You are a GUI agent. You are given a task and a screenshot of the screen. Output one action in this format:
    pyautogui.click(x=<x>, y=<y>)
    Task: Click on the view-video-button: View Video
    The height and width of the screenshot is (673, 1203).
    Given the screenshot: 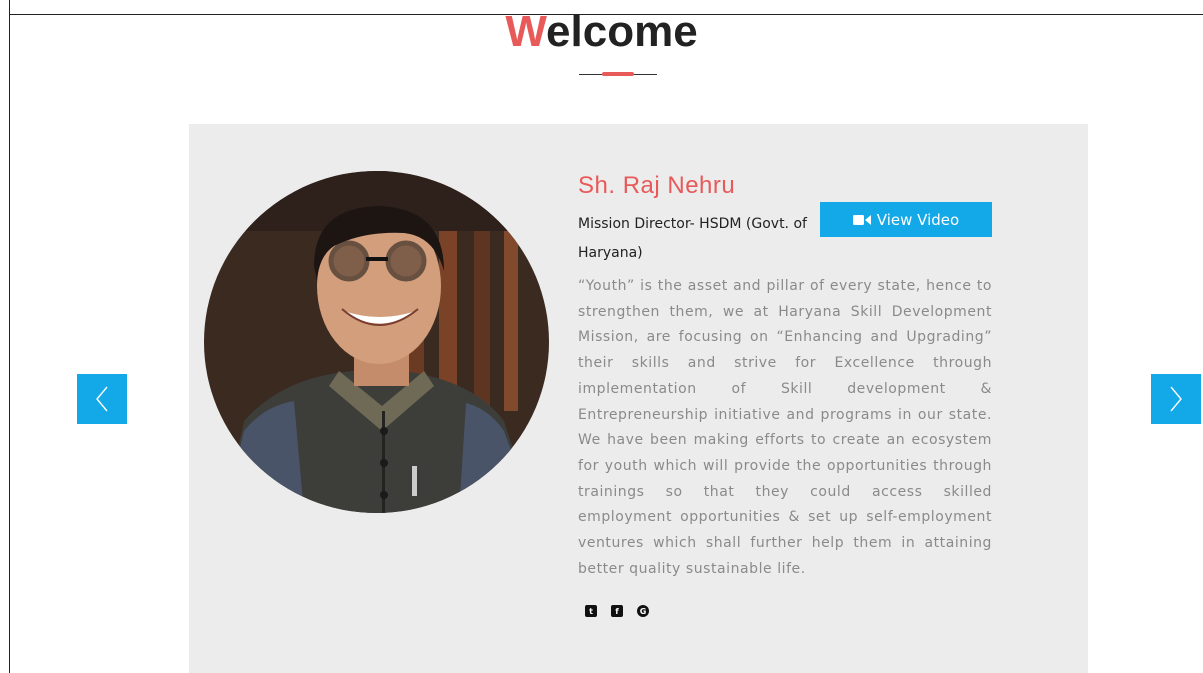 What is the action you would take?
    pyautogui.click(x=906, y=219)
    